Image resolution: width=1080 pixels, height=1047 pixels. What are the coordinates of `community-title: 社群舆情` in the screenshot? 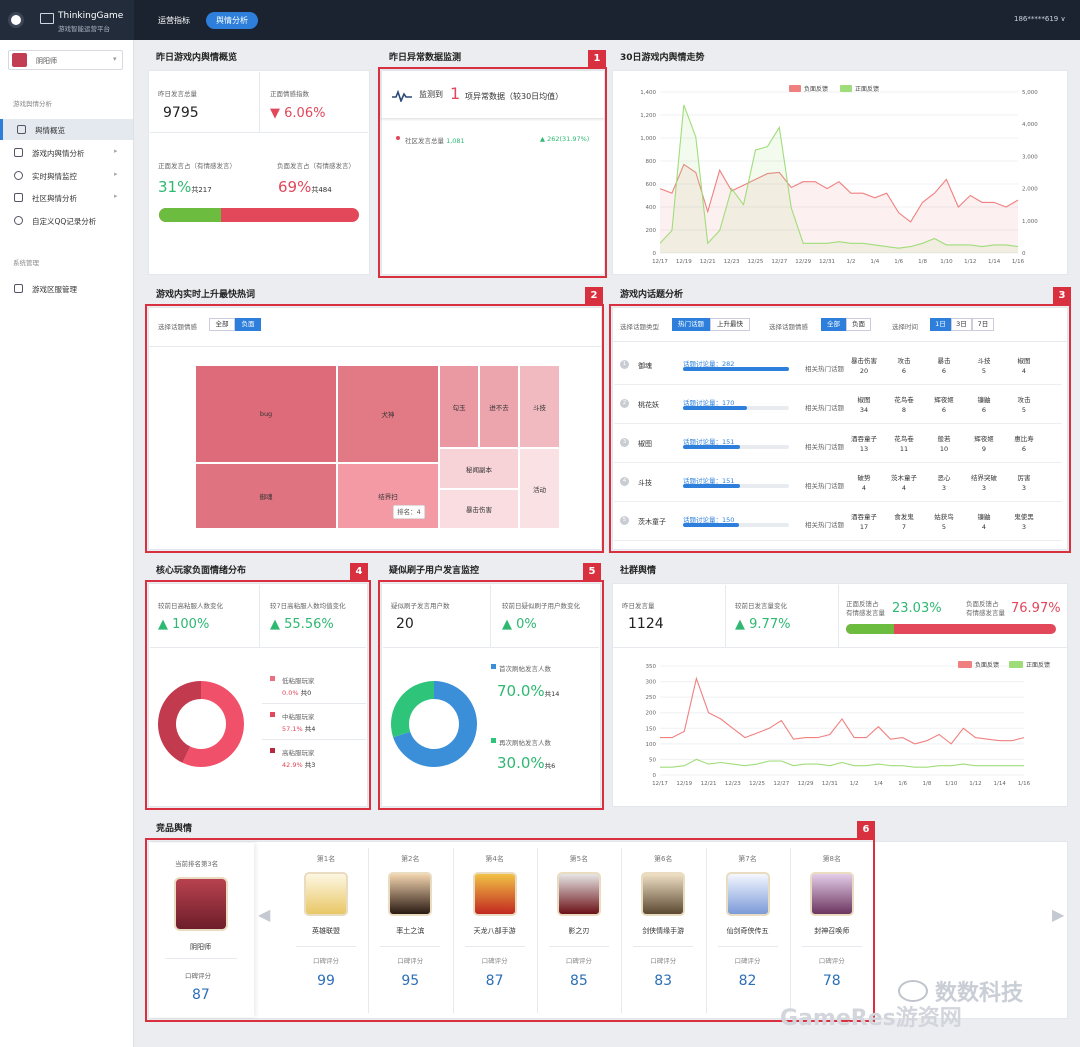 It's located at (638, 571).